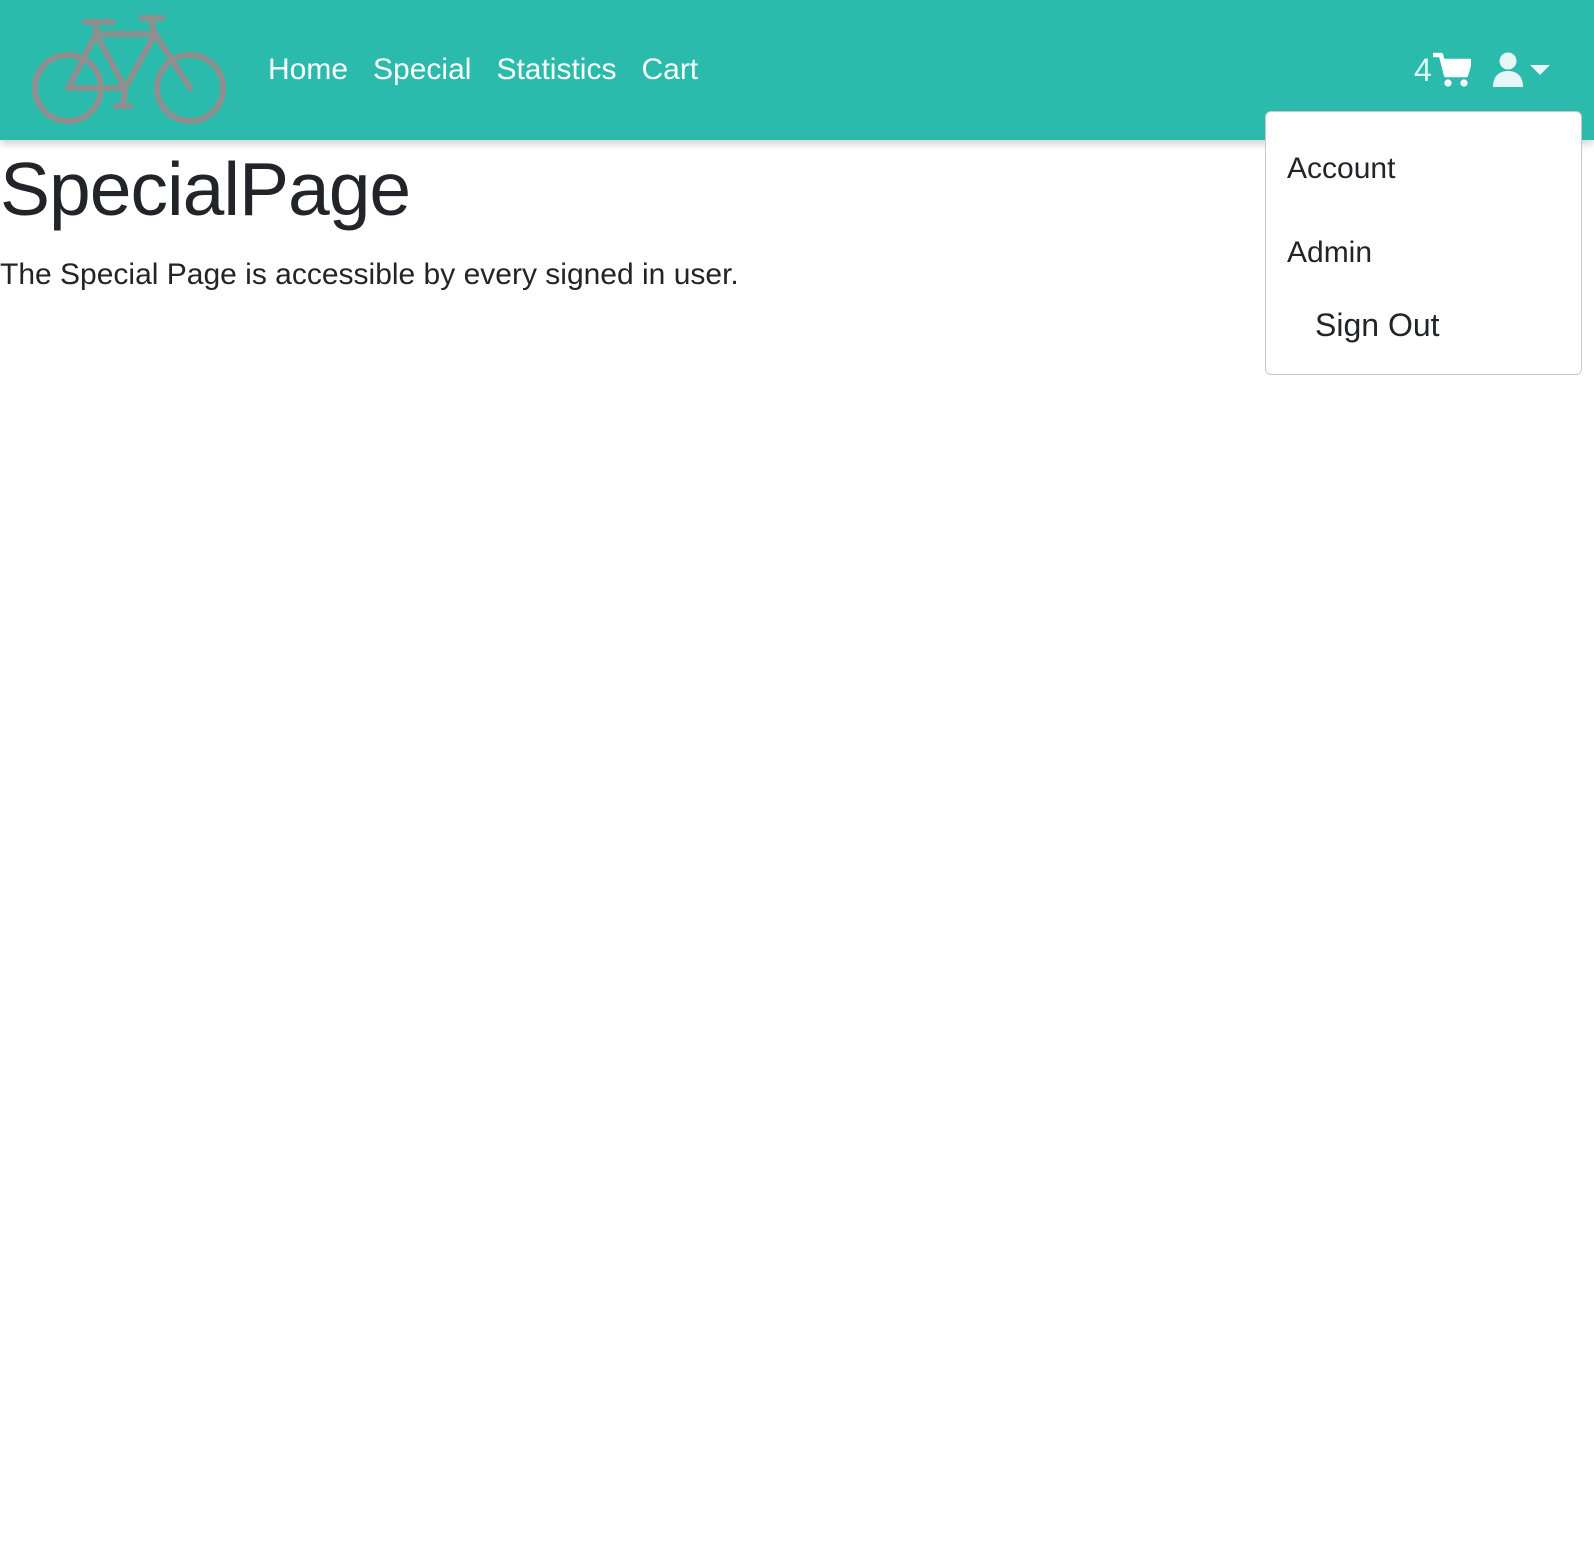 Image resolution: width=1594 pixels, height=1560 pixels. I want to click on dropdown-item-admin: Admin, so click(1329, 253).